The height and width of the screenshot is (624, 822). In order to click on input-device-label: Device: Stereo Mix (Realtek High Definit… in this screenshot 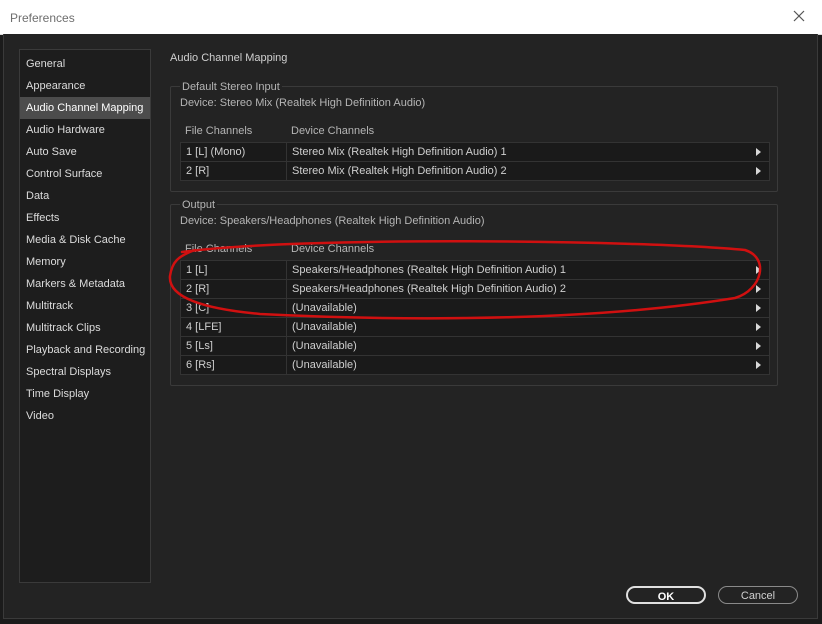, I will do `click(303, 103)`.